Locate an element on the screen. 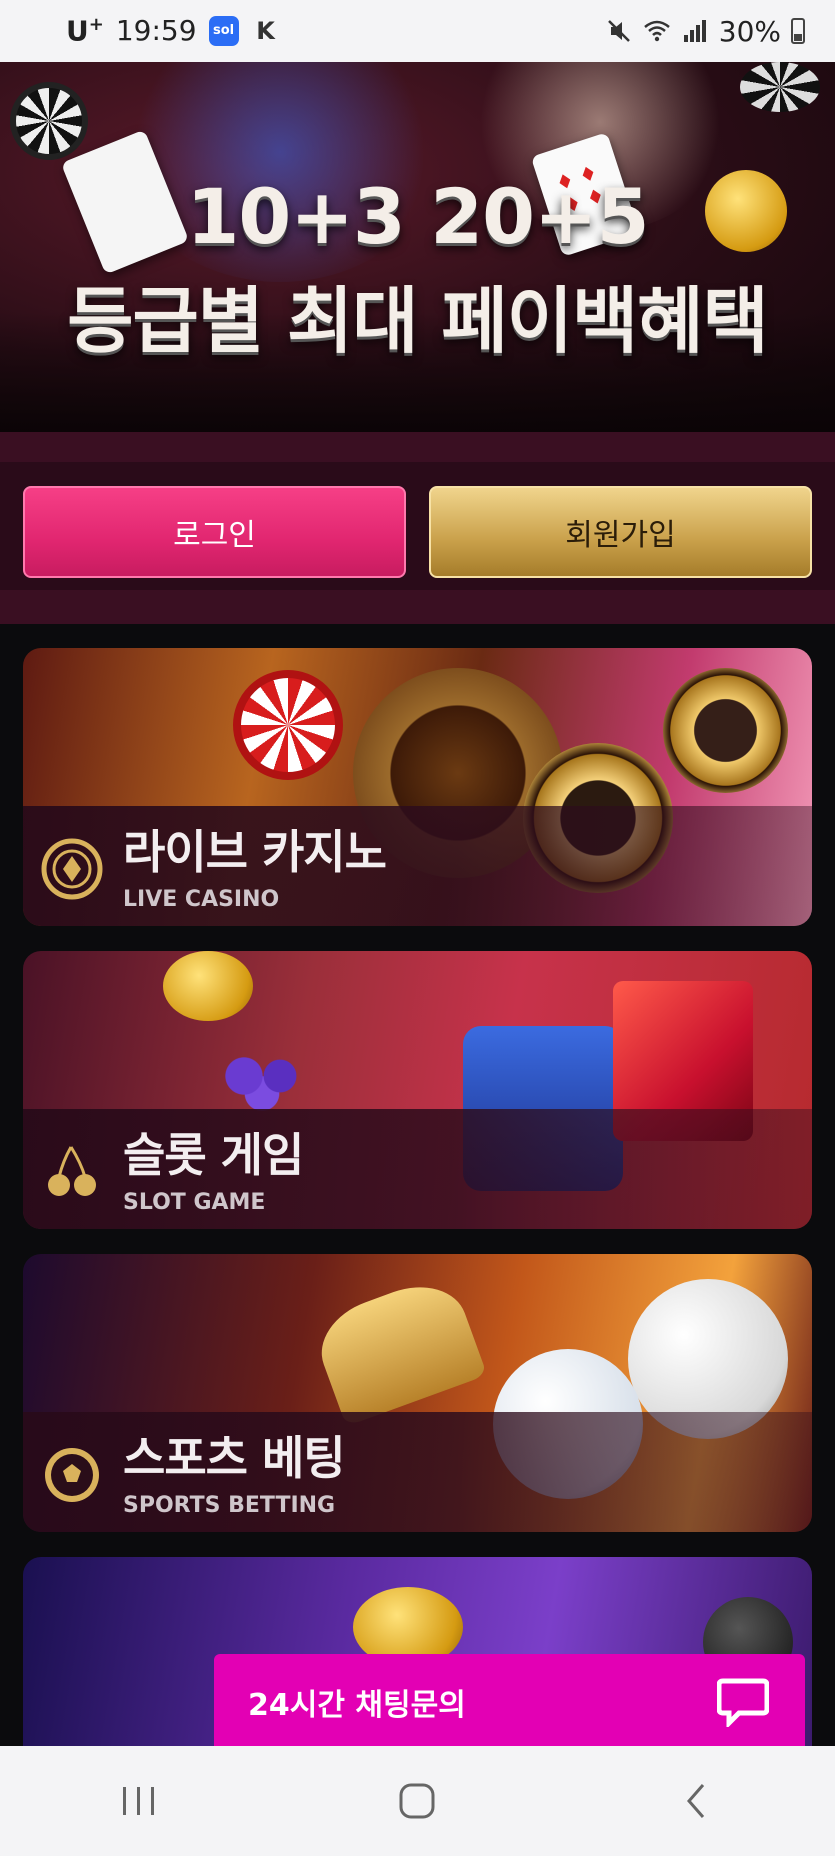 Image resolution: width=835 pixels, height=1856 pixels. category-card-sports-betting: 스포츠 베팅 SPORTS BETTING is located at coordinates (417, 1393).